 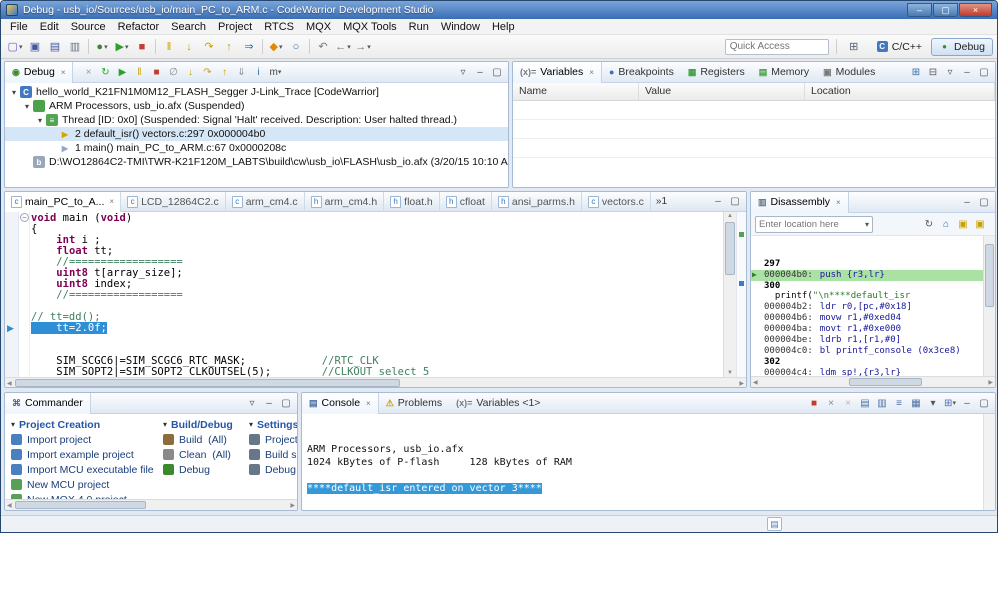 I want to click on disconnect-icon: ∅, so click(x=173, y=72).